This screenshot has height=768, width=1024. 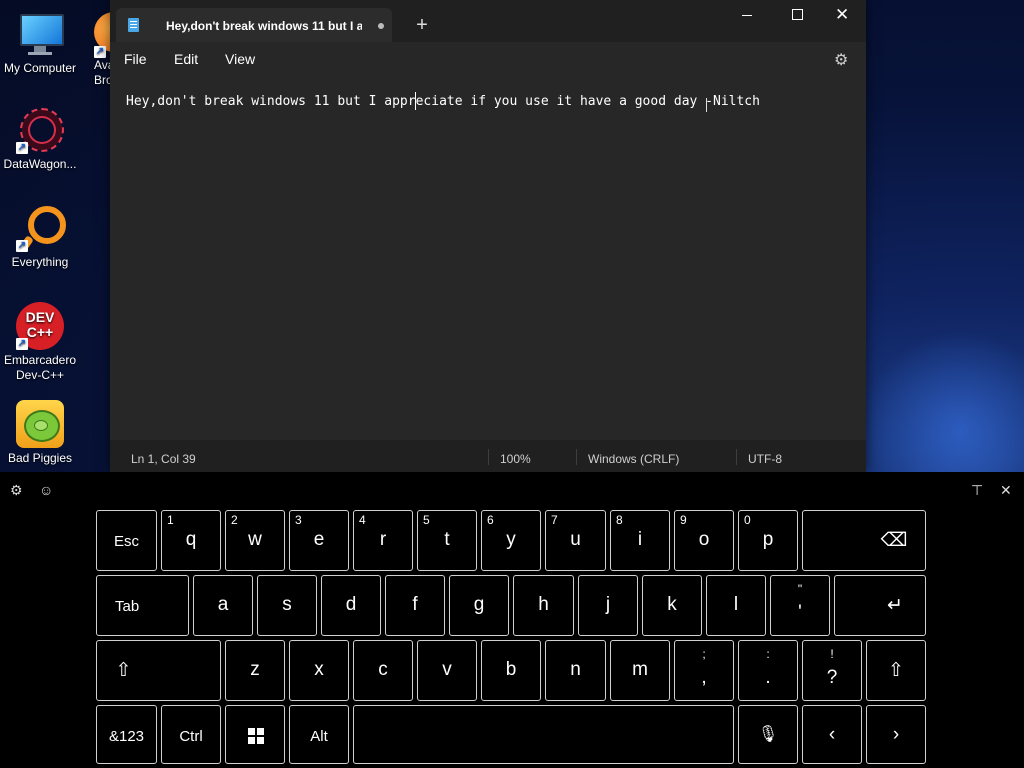 What do you see at coordinates (415, 101) in the screenshot?
I see `text-caret` at bounding box center [415, 101].